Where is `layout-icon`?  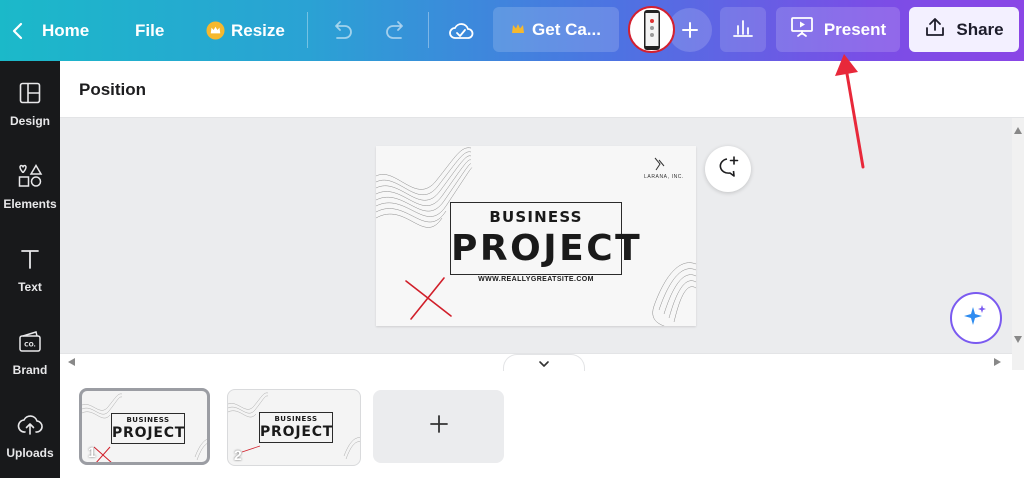 layout-icon is located at coordinates (30, 95).